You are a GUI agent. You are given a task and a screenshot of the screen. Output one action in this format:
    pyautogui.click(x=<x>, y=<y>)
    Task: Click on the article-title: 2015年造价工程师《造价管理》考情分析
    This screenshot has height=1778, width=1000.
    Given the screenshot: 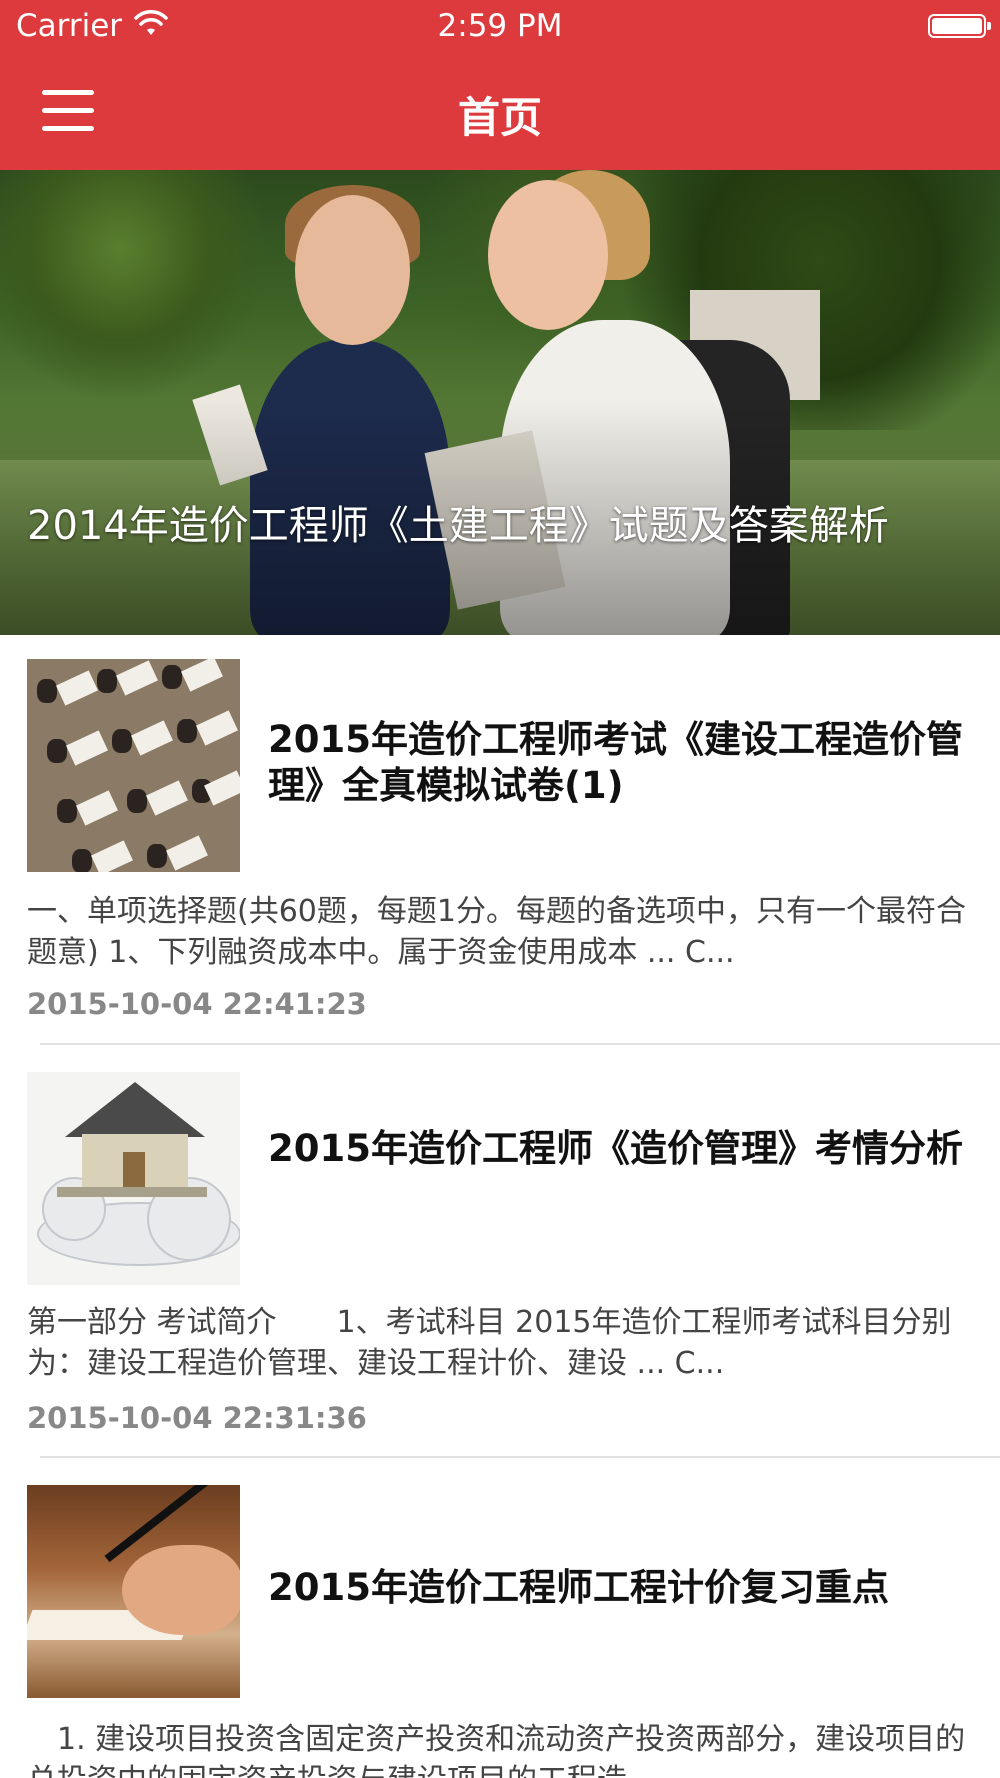 What is the action you would take?
    pyautogui.click(x=615, y=1148)
    